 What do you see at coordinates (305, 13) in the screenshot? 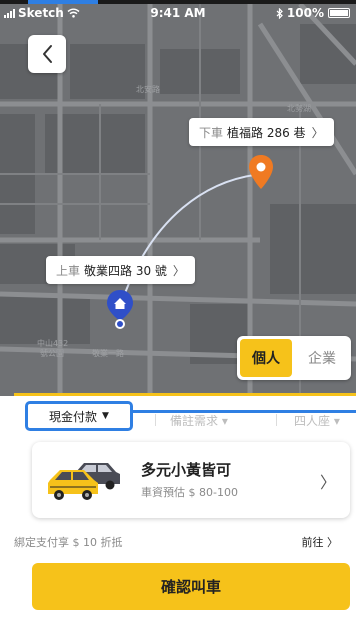
I see `battery-percent: 100%` at bounding box center [305, 13].